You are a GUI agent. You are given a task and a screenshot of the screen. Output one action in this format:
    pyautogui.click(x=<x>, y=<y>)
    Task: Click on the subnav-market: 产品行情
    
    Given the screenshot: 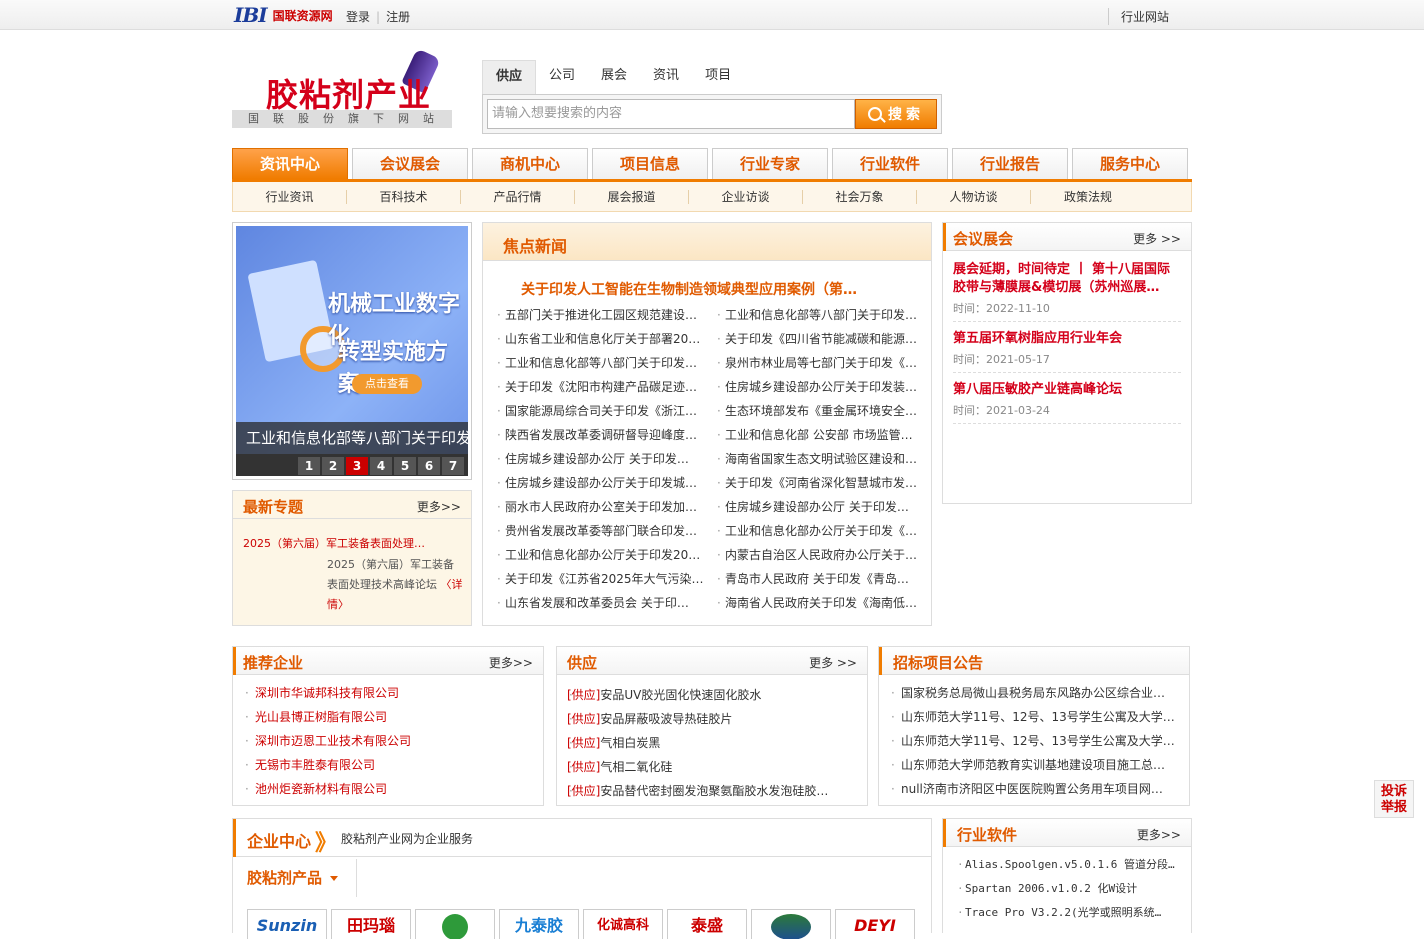 What is the action you would take?
    pyautogui.click(x=518, y=196)
    